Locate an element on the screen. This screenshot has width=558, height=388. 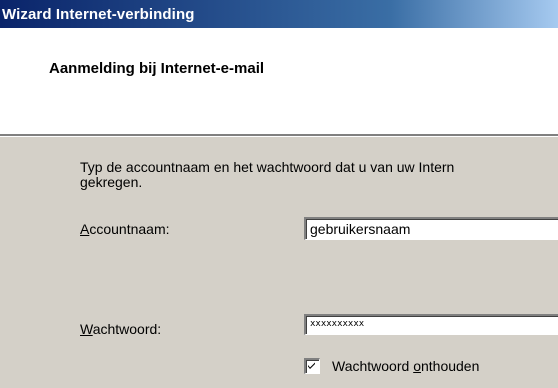
checkmark-icon is located at coordinates (311, 365).